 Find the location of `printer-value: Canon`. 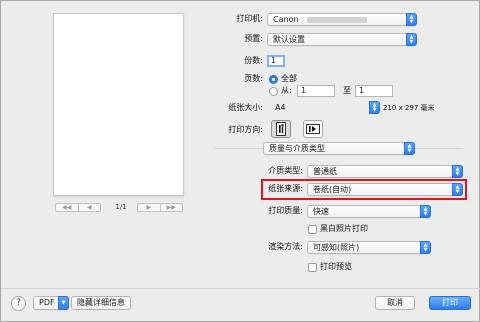

printer-value: Canon is located at coordinates (286, 19).